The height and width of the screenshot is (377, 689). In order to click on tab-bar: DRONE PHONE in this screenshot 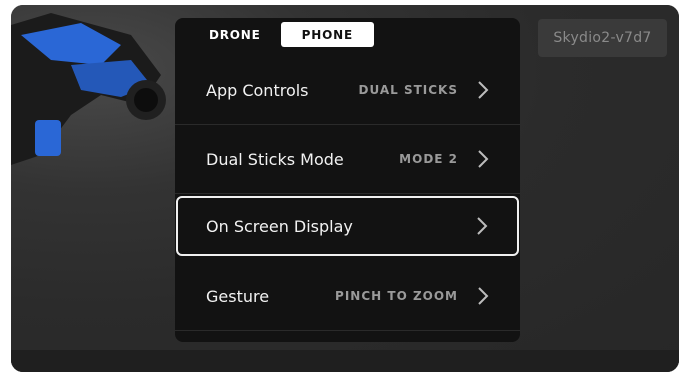, I will do `click(285, 34)`.